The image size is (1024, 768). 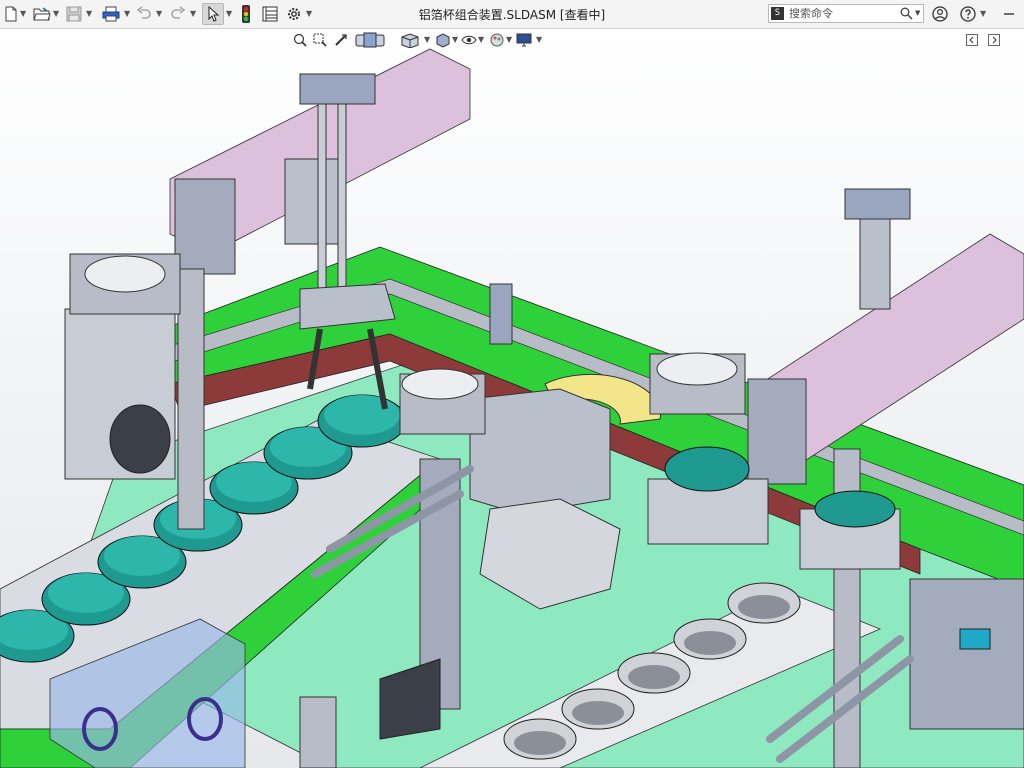 I want to click on undo-dropdown-caret: ▼, so click(x=159, y=13).